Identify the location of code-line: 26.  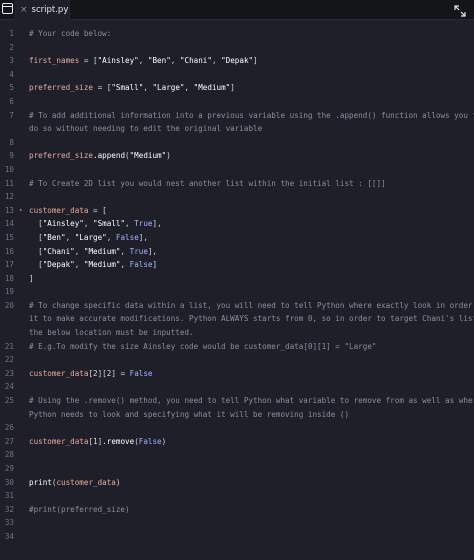
(237, 428).